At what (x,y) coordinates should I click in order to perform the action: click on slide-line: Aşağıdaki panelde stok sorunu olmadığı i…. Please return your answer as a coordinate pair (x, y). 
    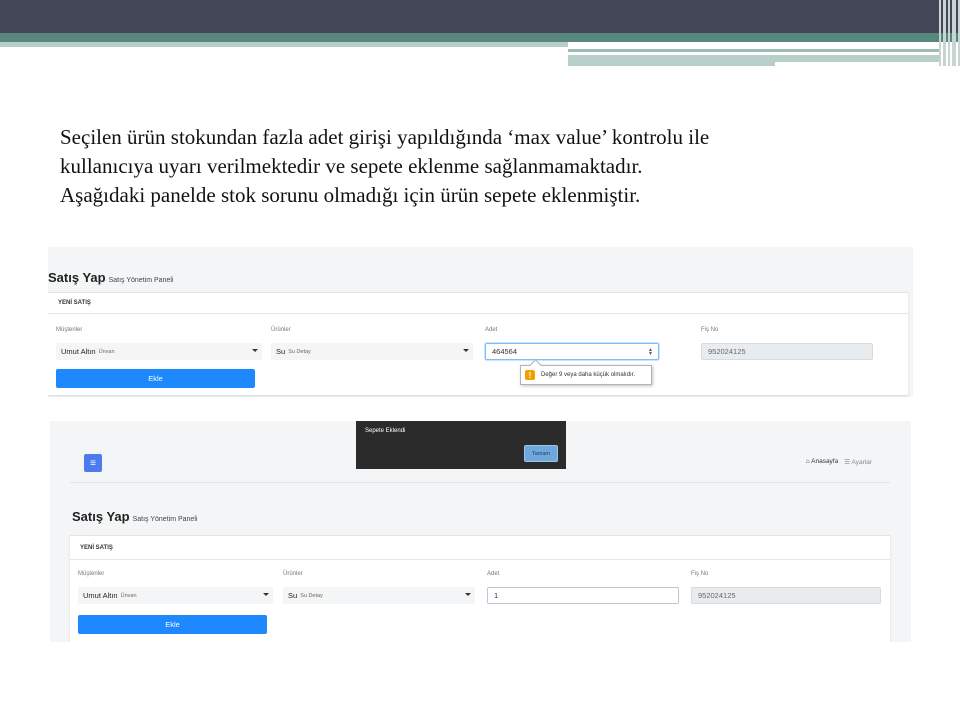
    Looking at the image, I should click on (350, 195).